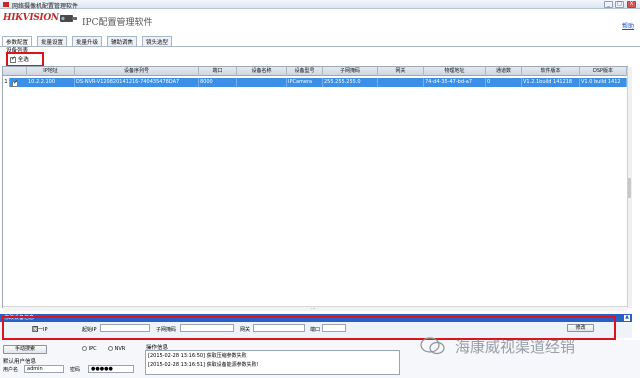 The height and width of the screenshot is (378, 640). Describe the element at coordinates (25, 59) in the screenshot. I see `select-all-highlight` at that location.